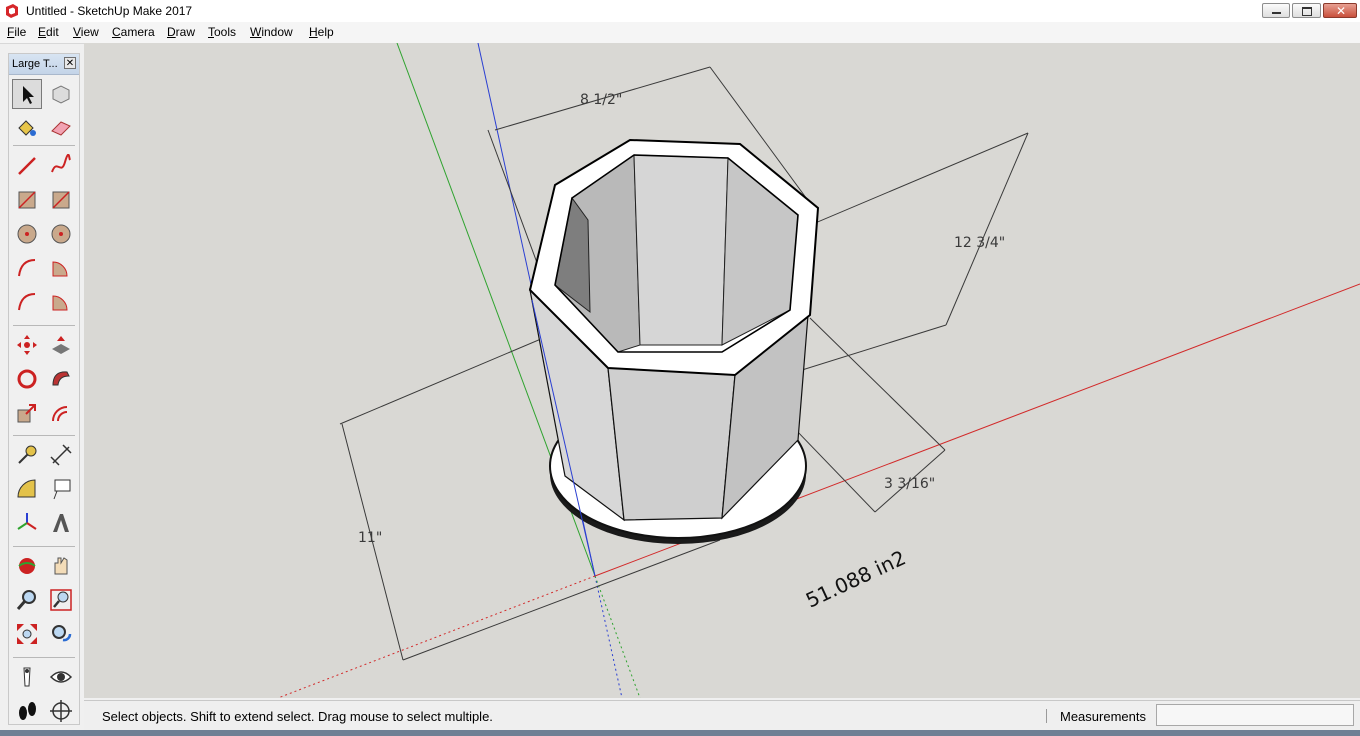  Describe the element at coordinates (16, 32) in the screenshot. I see `menu-file: File` at that location.